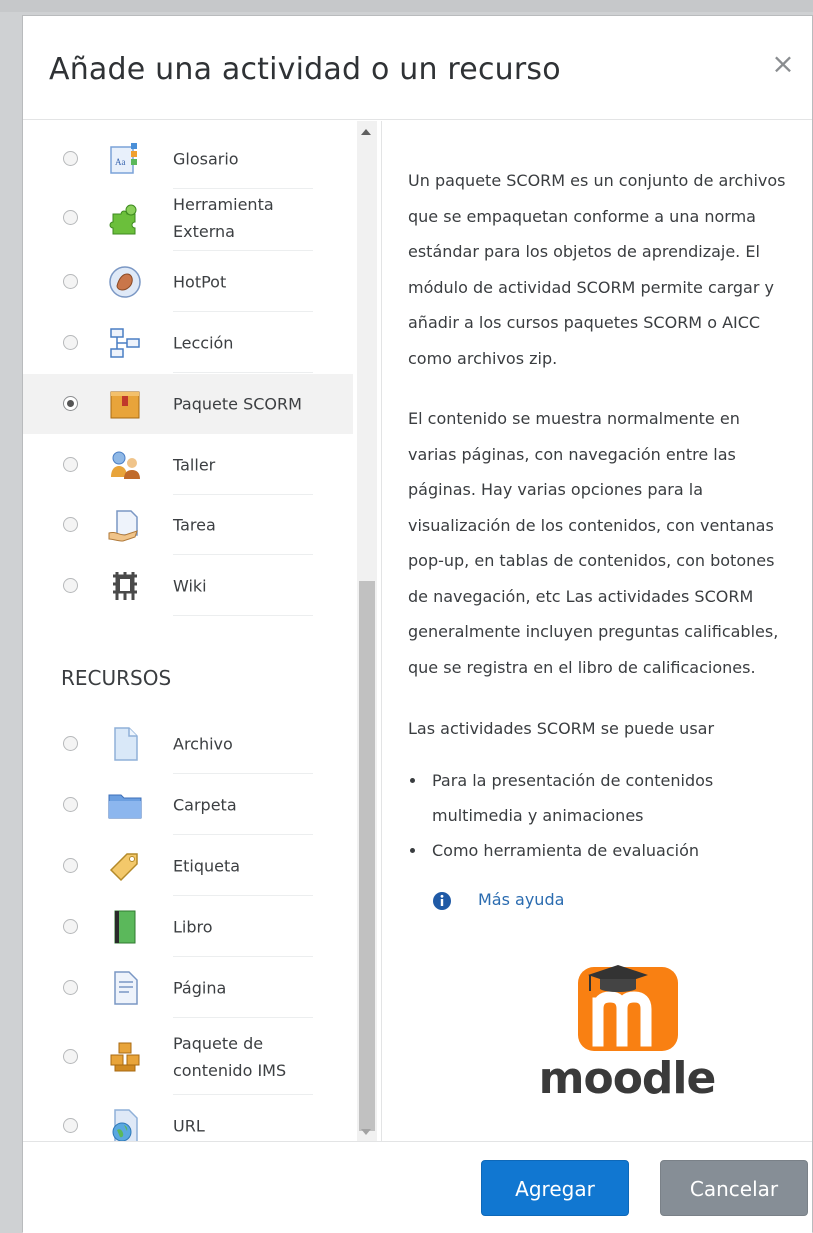 Image resolution: width=813 pixels, height=1233 pixels. Describe the element at coordinates (305, 69) in the screenshot. I see `dialog-title: Añade una actividad o un recurso` at that location.